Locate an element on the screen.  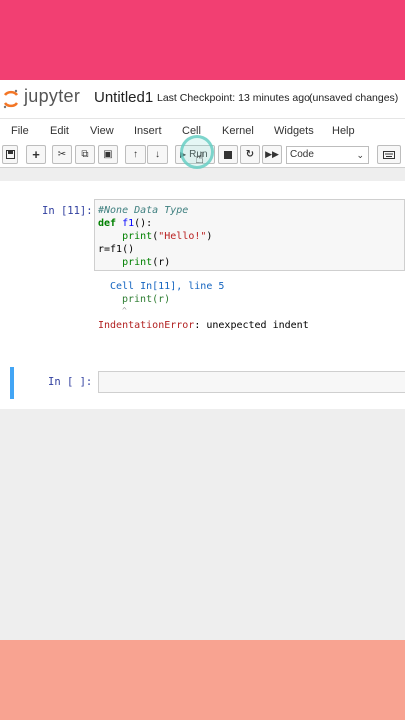
scissors-icon: ✂ is located at coordinates (62, 154).